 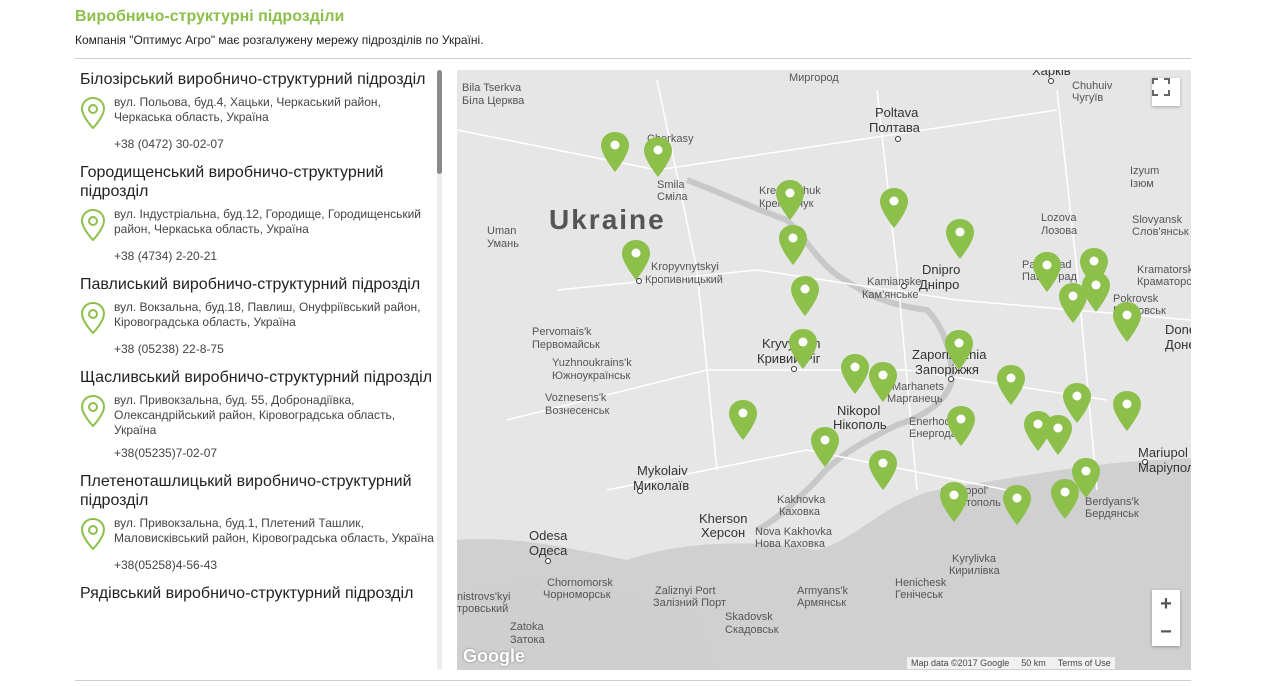 What do you see at coordinates (592, 363) in the screenshot?
I see `map-label: Yuzhnoukrains'k` at bounding box center [592, 363].